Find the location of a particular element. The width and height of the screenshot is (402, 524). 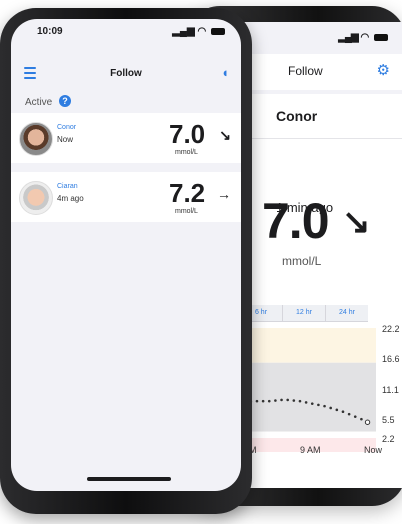

gear-icon: ⚙ is located at coordinates (383, 70).